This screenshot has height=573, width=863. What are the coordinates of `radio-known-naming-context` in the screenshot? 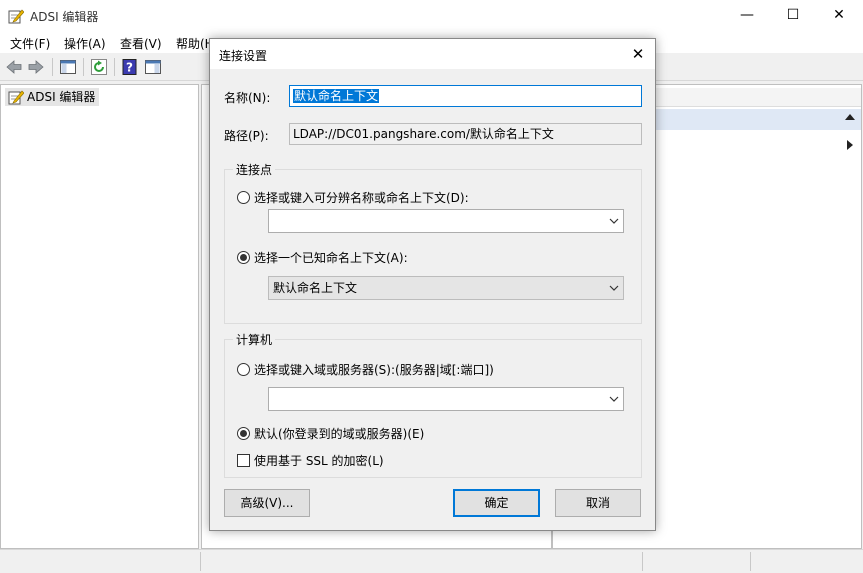 It's located at (243, 257).